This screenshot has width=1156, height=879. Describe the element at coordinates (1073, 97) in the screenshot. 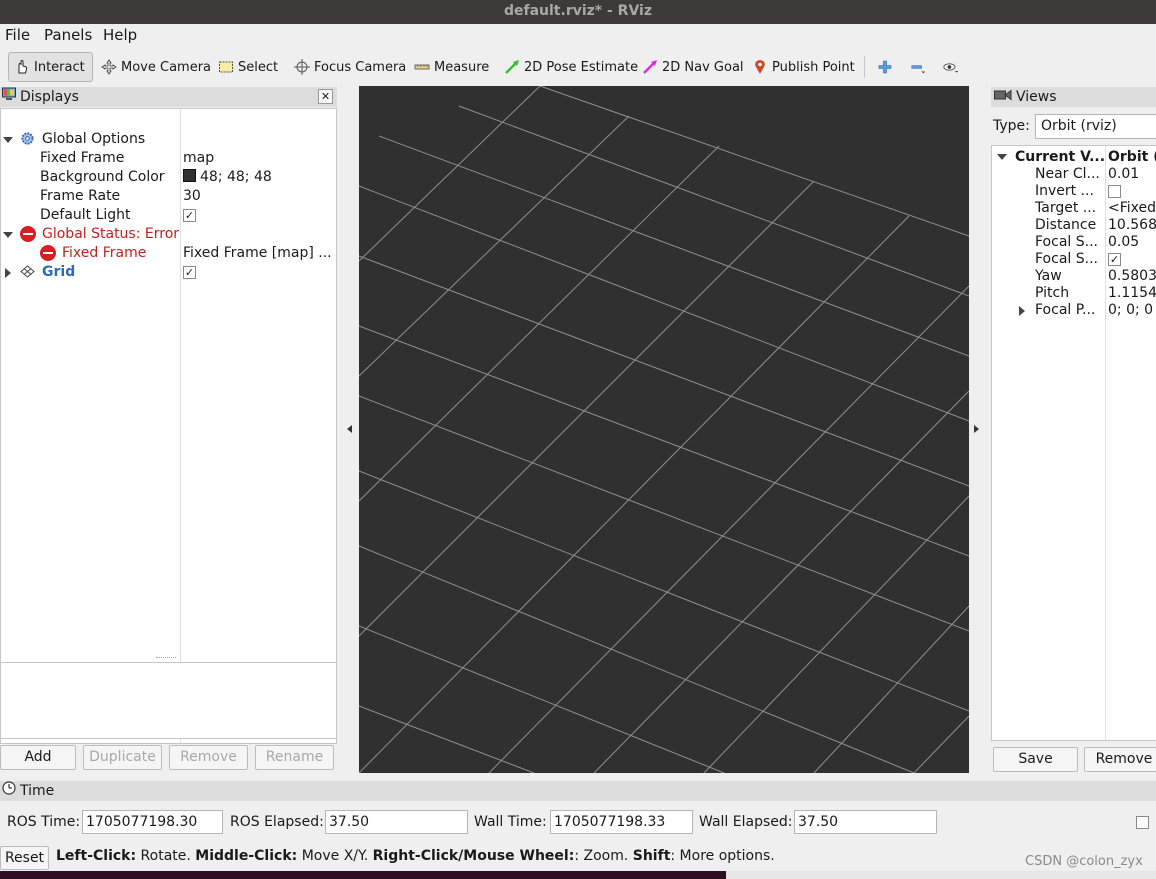

I see `views-header: Views` at that location.